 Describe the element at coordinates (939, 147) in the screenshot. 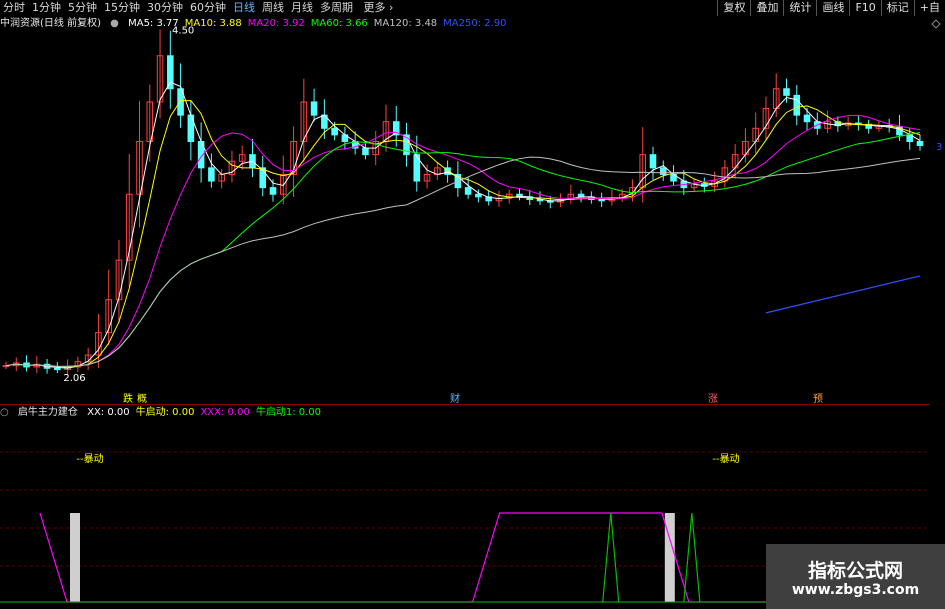

I see `right-axis-tick: 3` at that location.